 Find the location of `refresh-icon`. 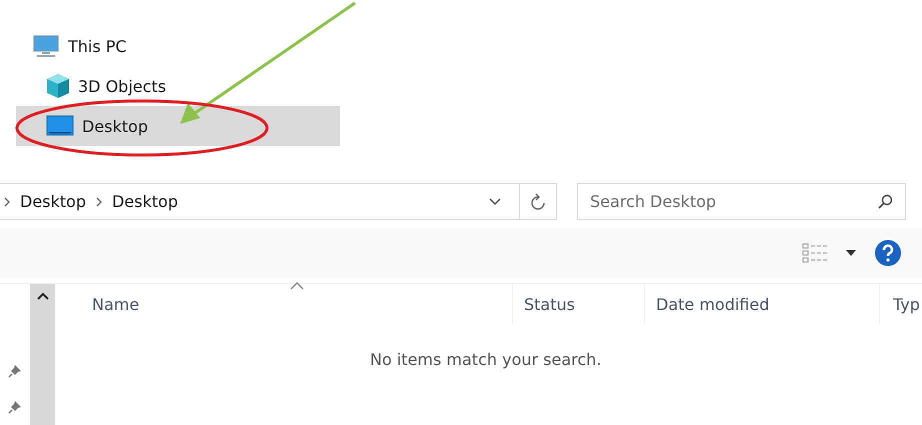

refresh-icon is located at coordinates (538, 201).